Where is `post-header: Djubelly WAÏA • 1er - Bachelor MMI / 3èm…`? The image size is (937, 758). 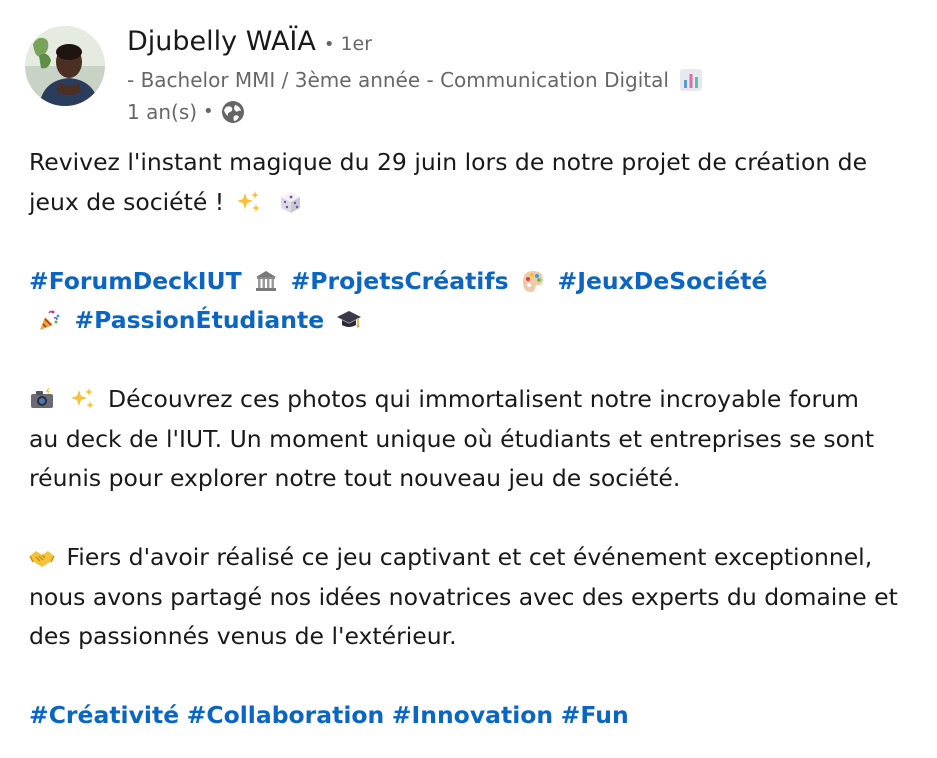
post-header: Djubelly WAÏA • 1er - Bachelor MMI / 3èm… is located at coordinates (465, 76).